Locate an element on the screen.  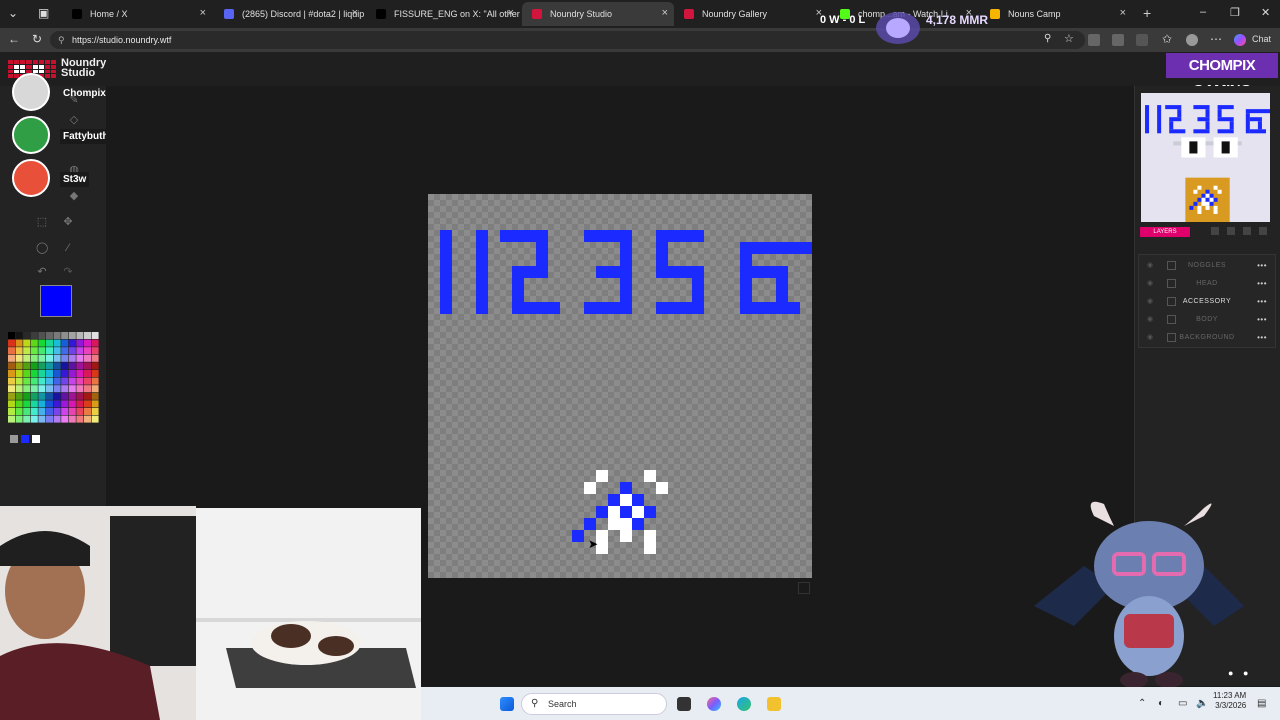
copilot-app-icon is located at coordinates (714, 704).